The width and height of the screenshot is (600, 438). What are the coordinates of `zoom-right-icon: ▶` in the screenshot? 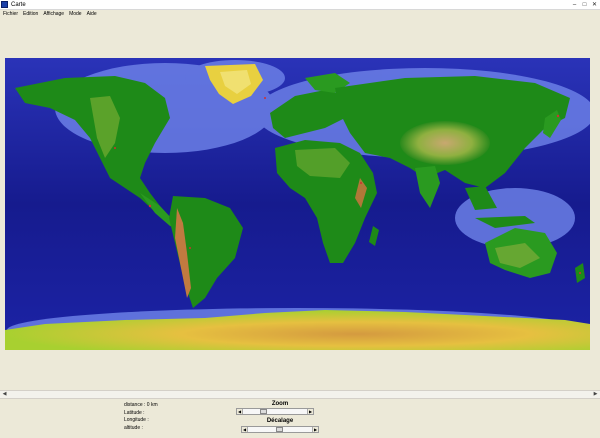 It's located at (310, 411).